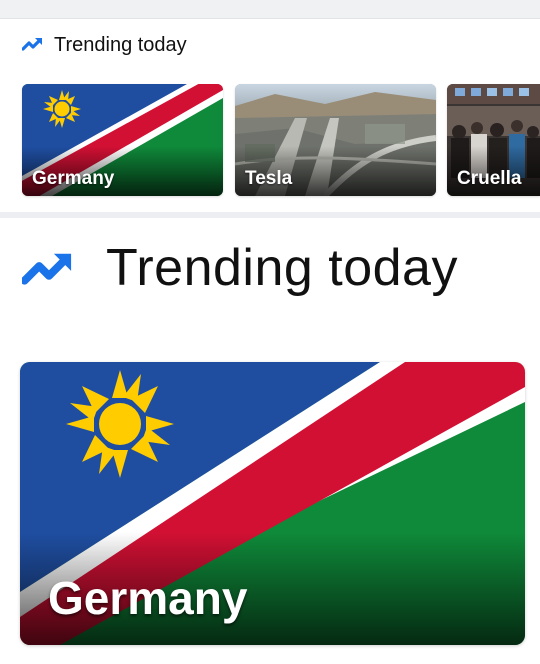  I want to click on top-strip, so click(270, 9).